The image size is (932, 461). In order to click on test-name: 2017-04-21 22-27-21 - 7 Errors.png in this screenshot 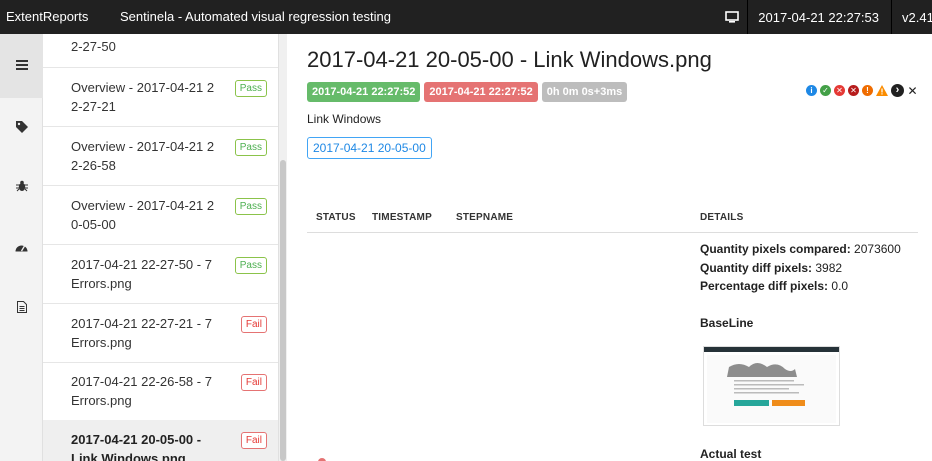, I will do `click(146, 333)`.